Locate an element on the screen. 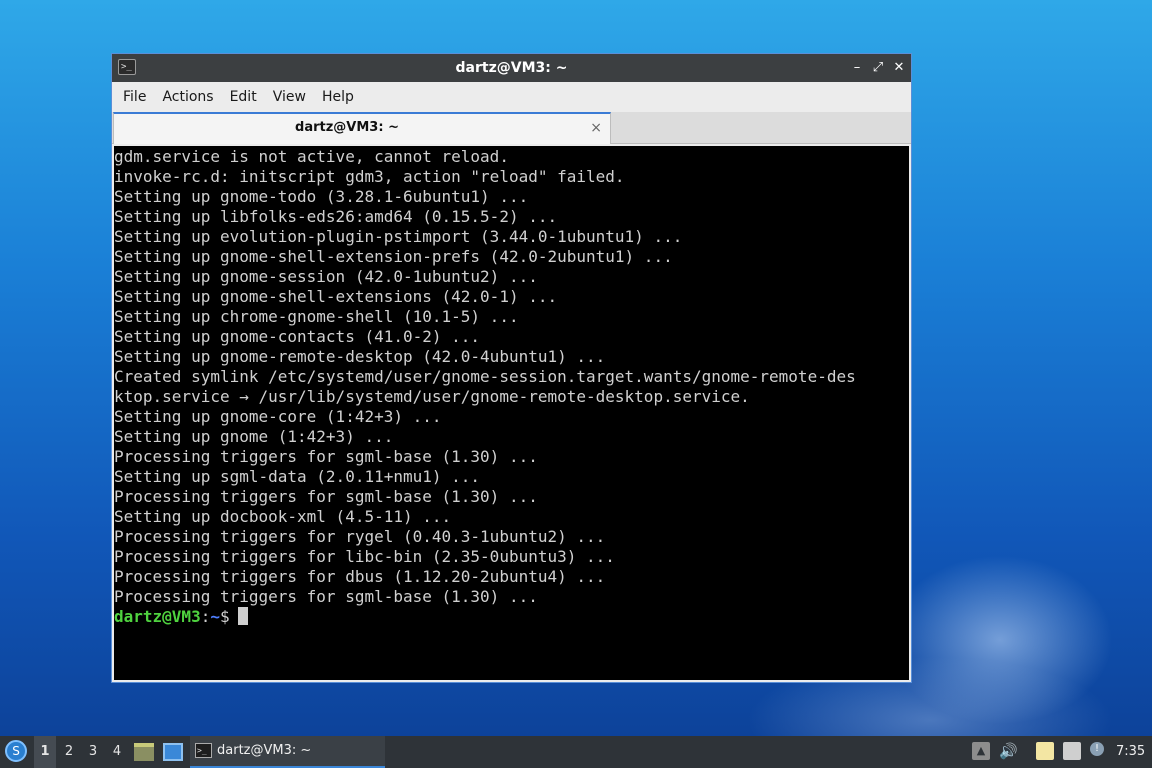 This screenshot has height=768, width=1152. tab-bar: dartz@VM3: ~ × is located at coordinates (511, 128).